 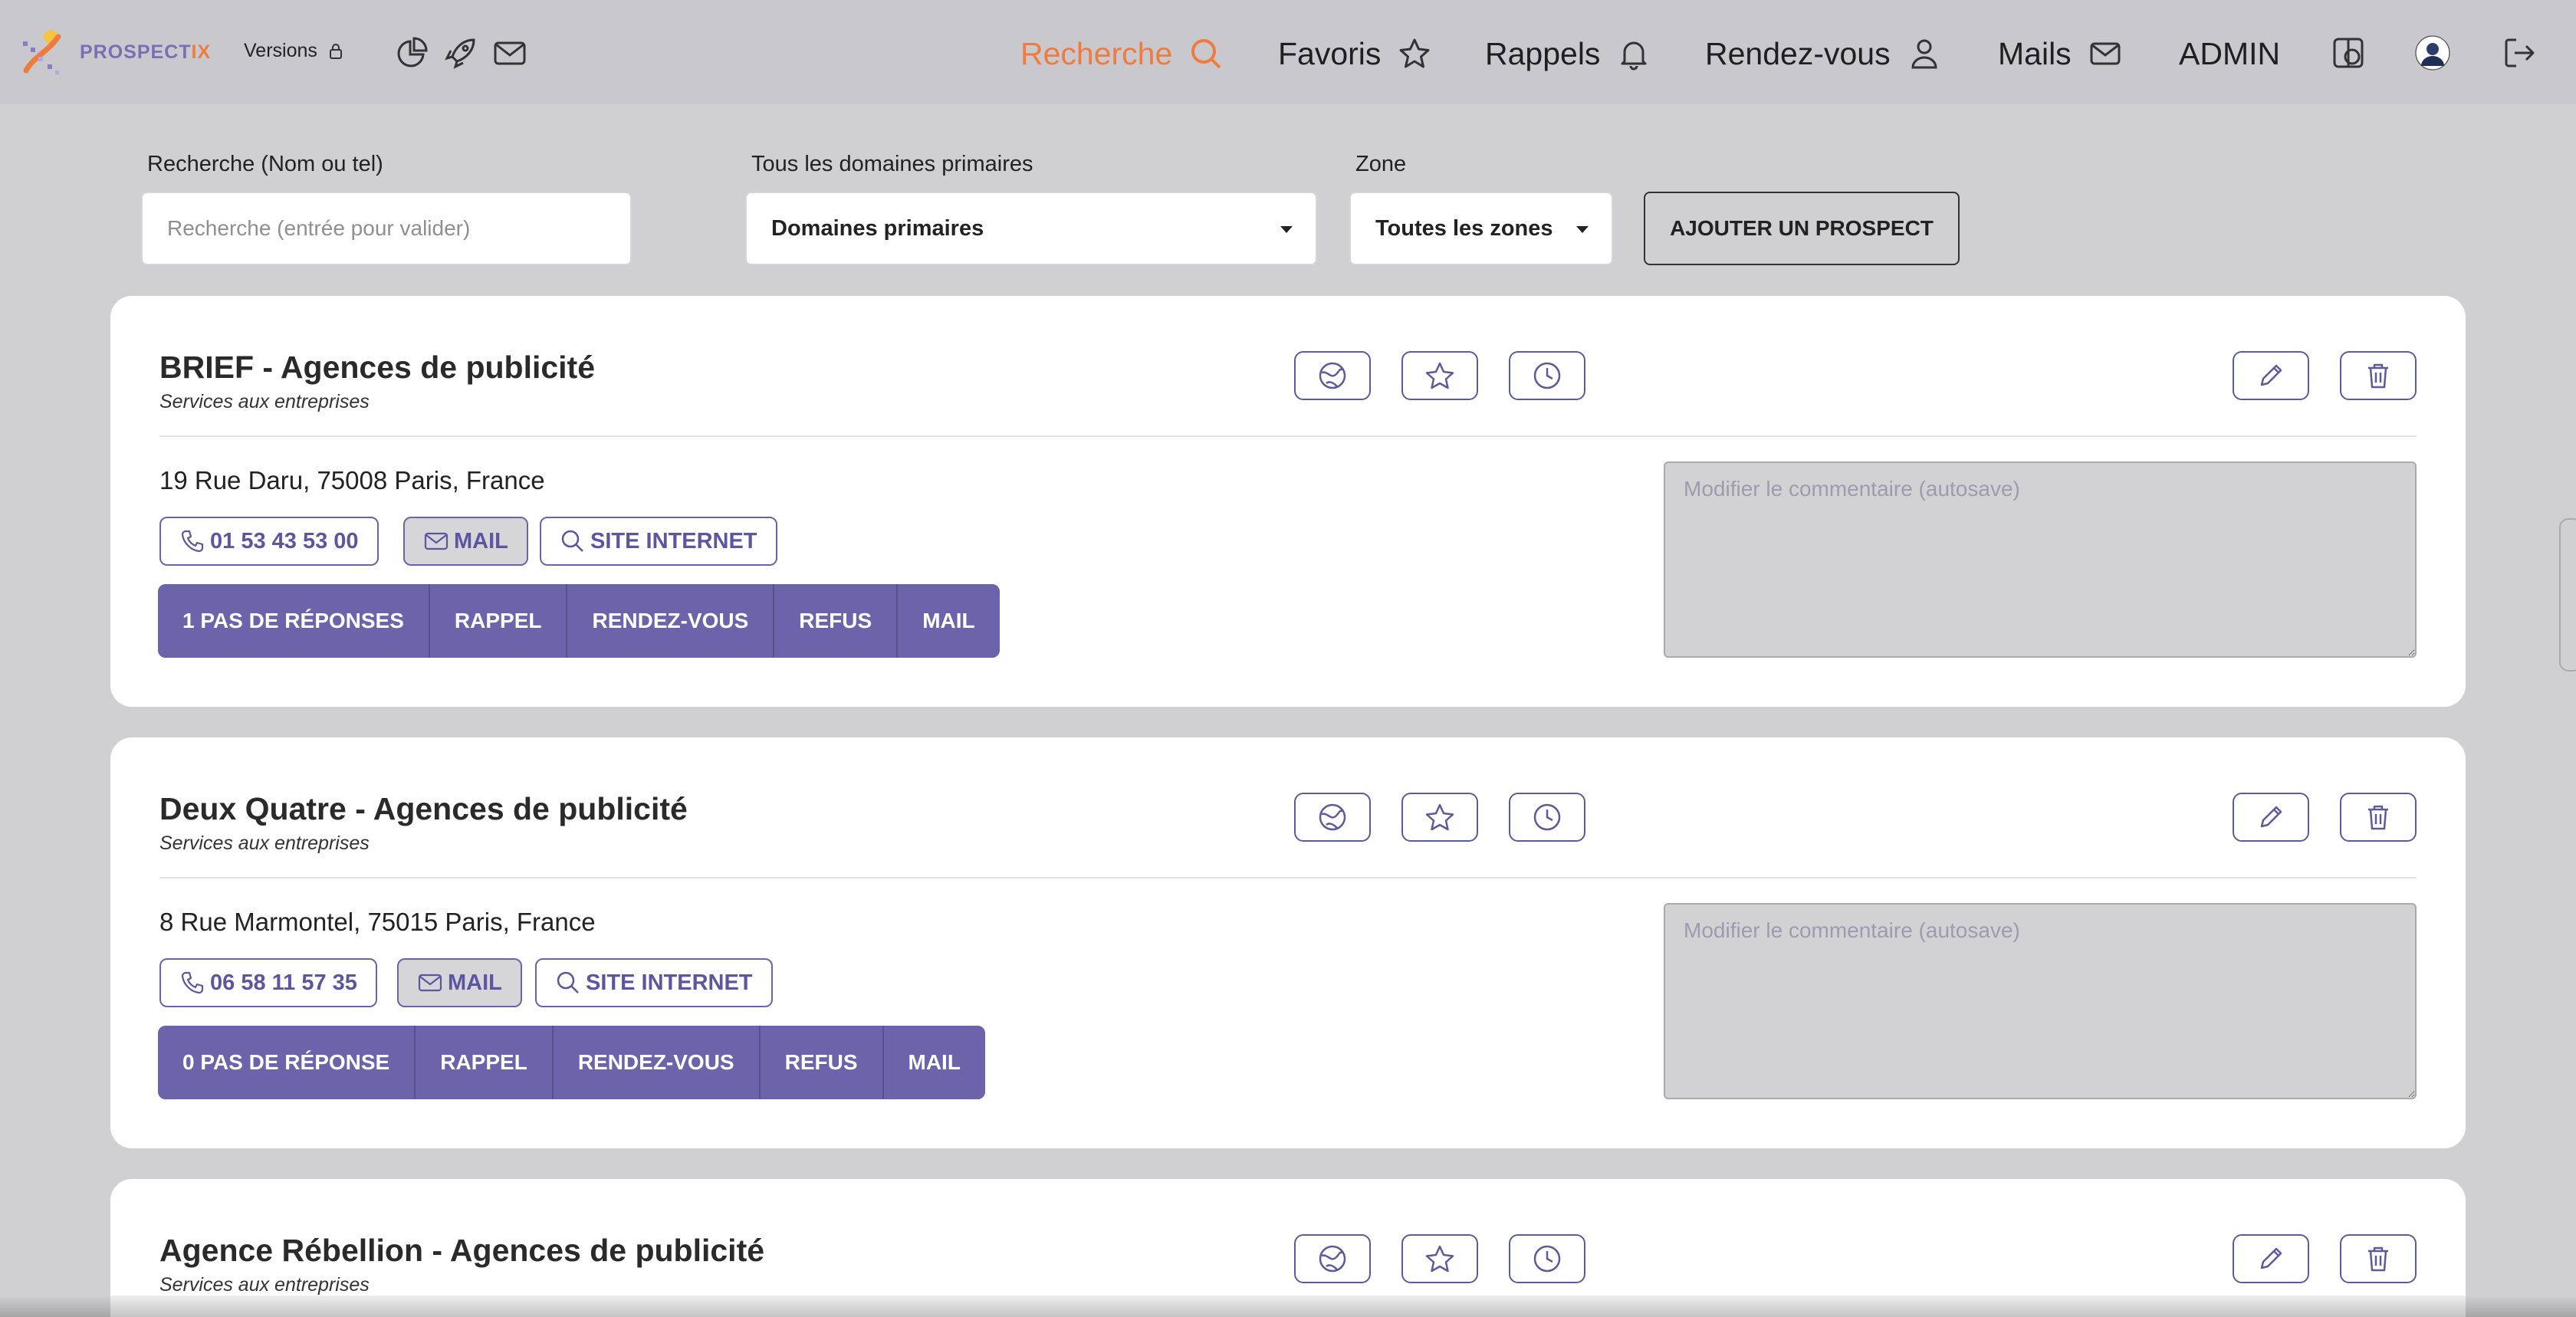 I want to click on phone-number: 01 53 43 53 00, so click(x=284, y=540).